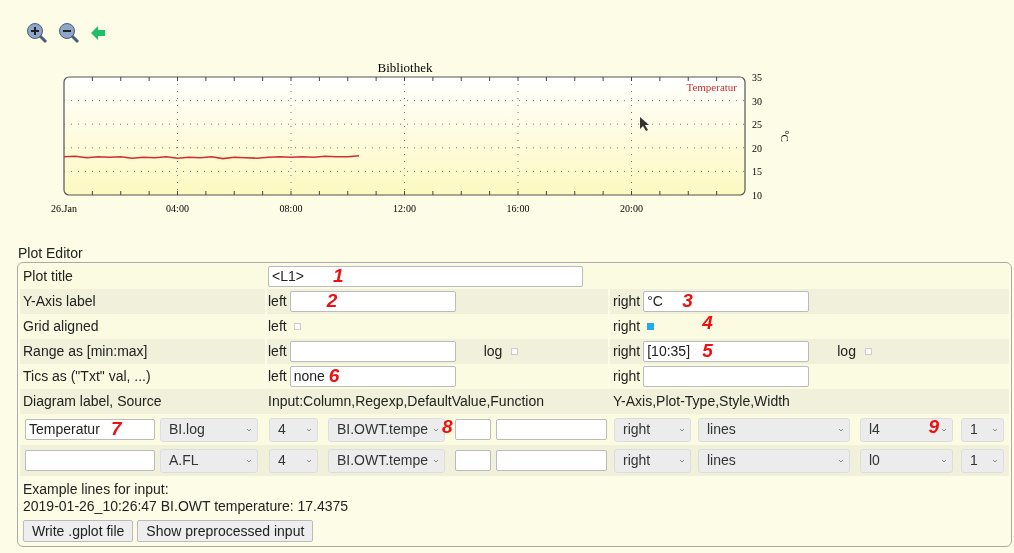 This screenshot has width=1014, height=553. I want to click on label-field: Temperatur 7, so click(90, 429).